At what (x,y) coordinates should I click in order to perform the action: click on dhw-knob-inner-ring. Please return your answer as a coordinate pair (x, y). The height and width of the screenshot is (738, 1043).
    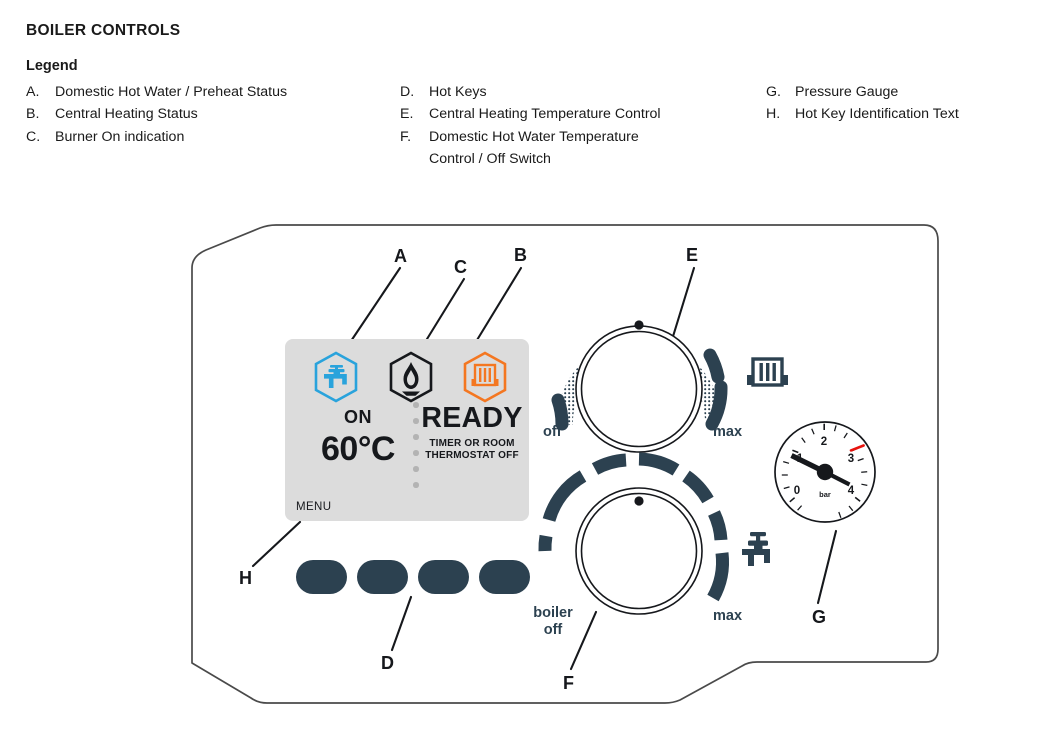
    Looking at the image, I should click on (639, 551).